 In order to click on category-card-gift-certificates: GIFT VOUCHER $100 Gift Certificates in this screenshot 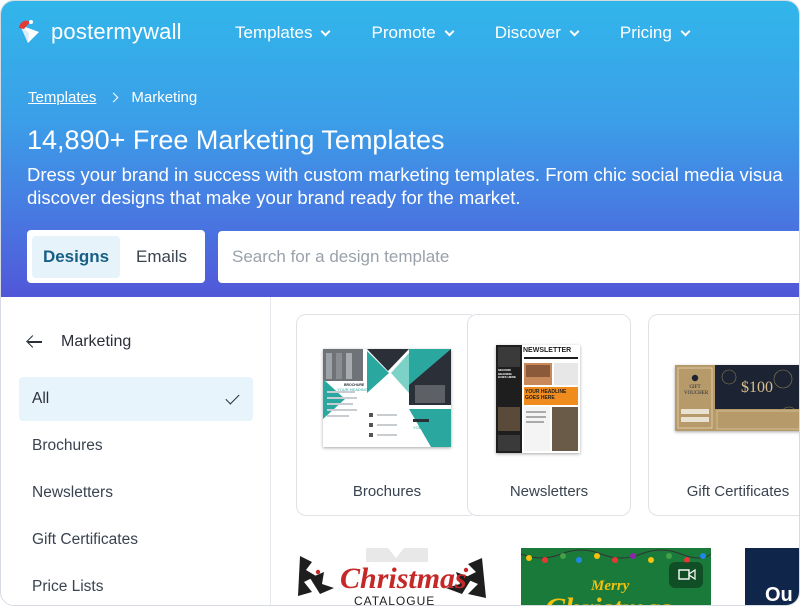, I will do `click(723, 415)`.